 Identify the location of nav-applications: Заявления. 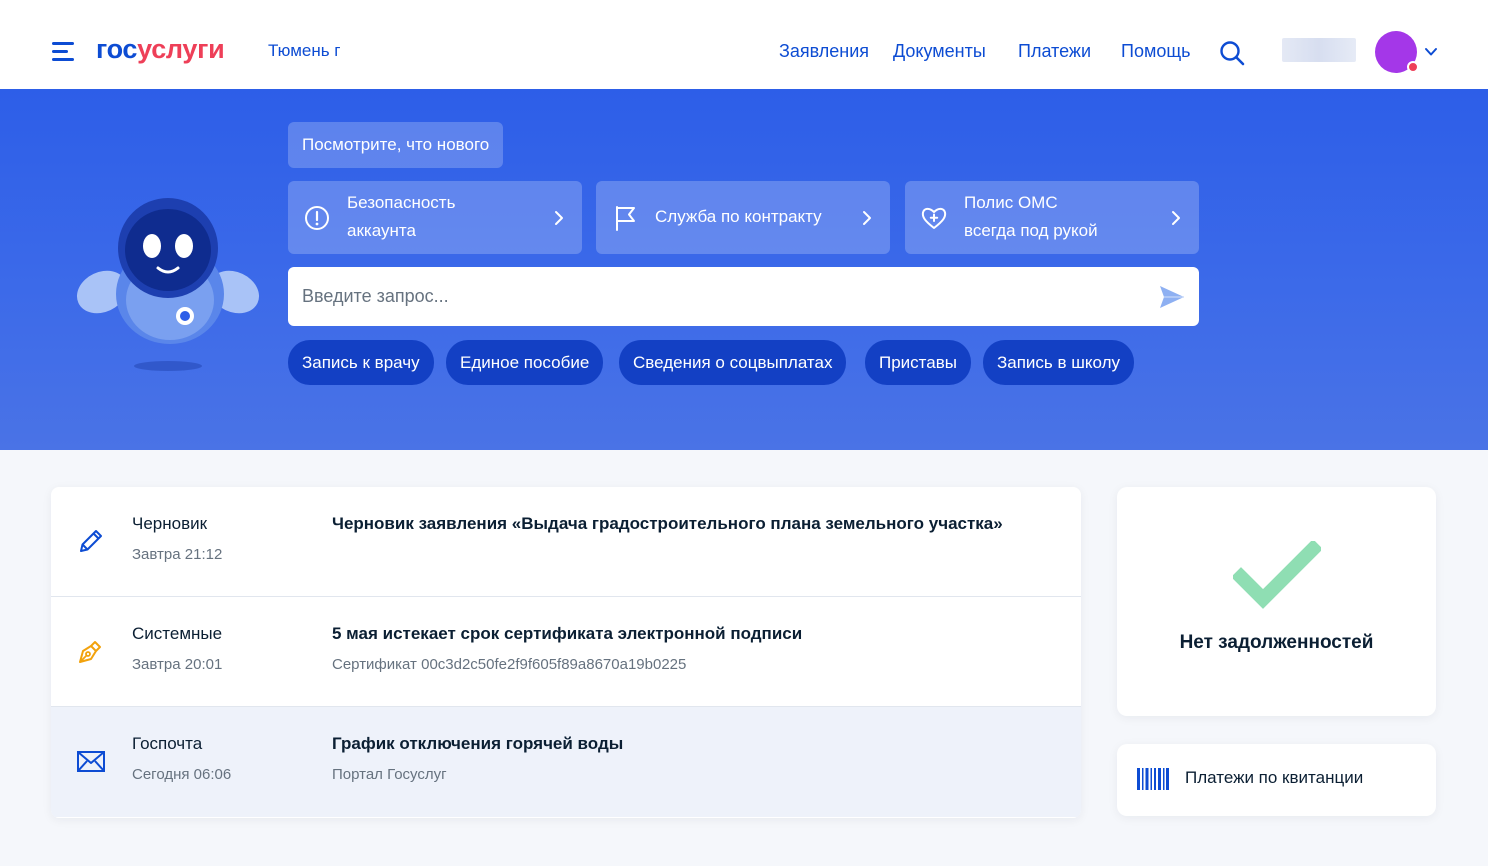
(824, 51).